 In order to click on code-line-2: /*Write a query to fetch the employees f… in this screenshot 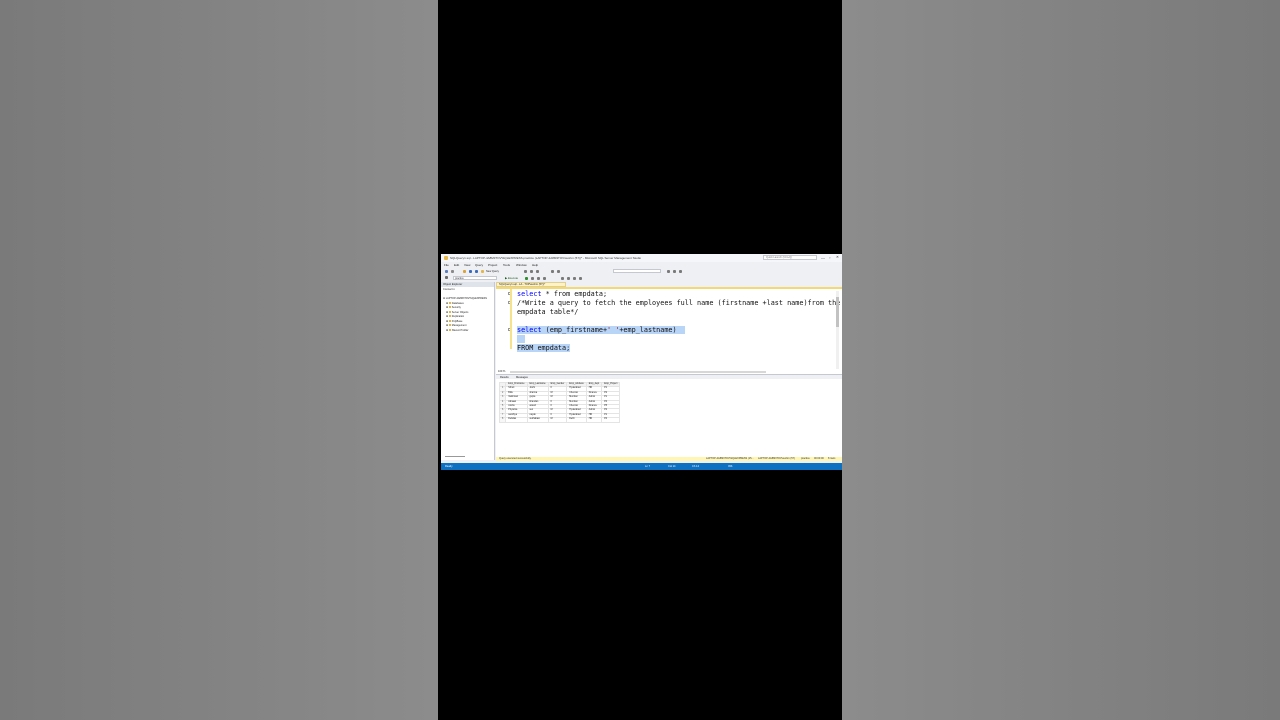, I will do `click(679, 303)`.